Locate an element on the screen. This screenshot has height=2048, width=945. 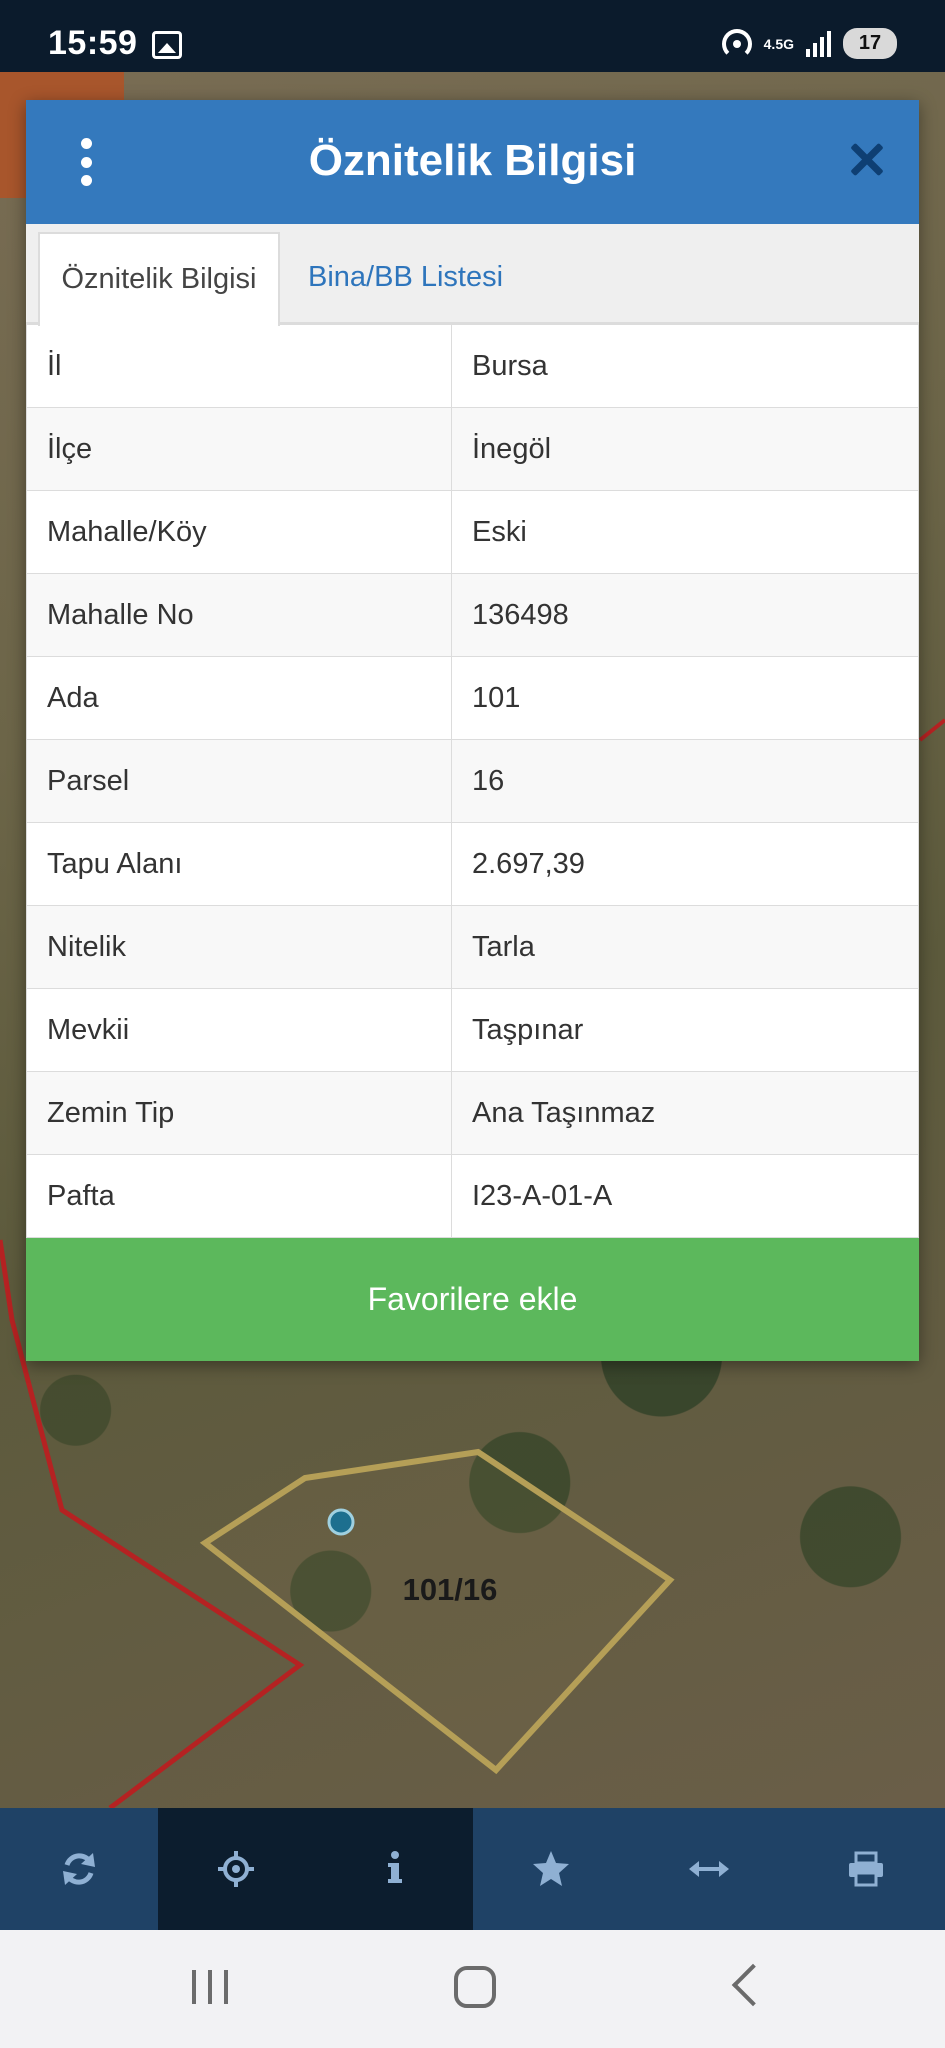
refresh-icon is located at coordinates (78, 1869).